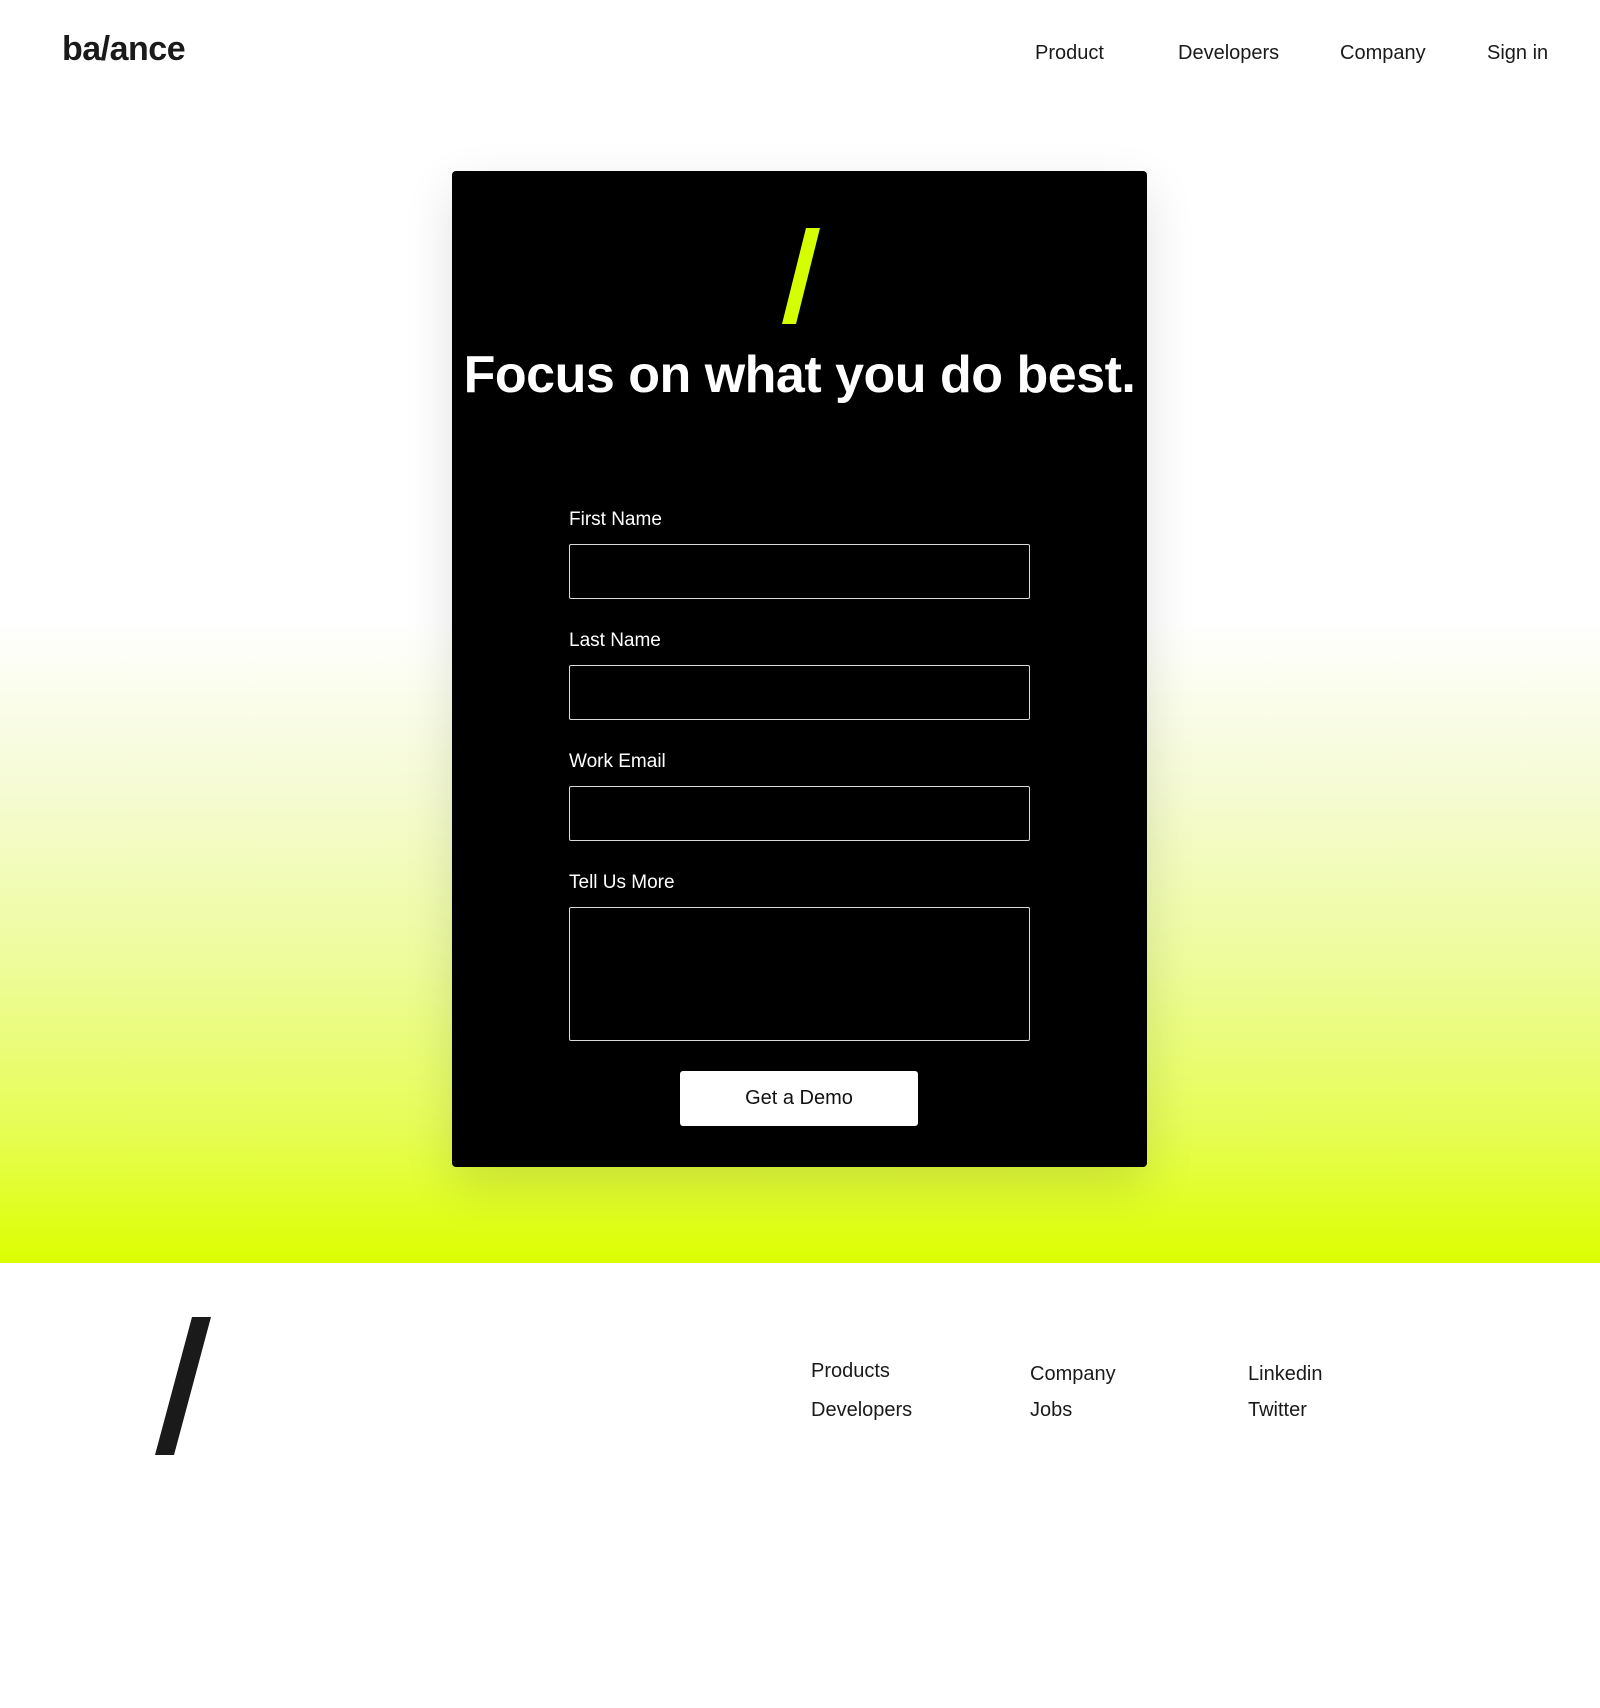  I want to click on footer-link-products: Products, so click(850, 1371).